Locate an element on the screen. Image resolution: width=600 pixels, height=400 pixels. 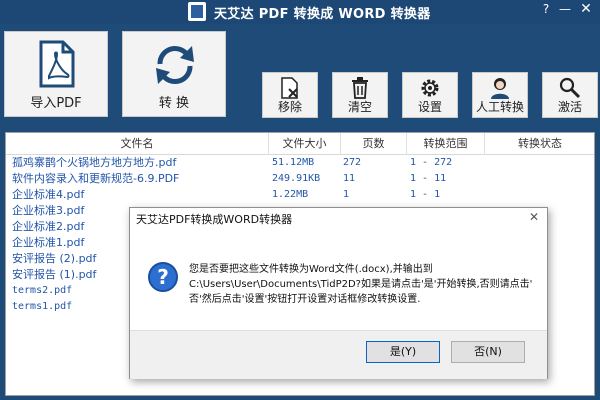
import-pdf-label: 导入PDF is located at coordinates (56, 103).